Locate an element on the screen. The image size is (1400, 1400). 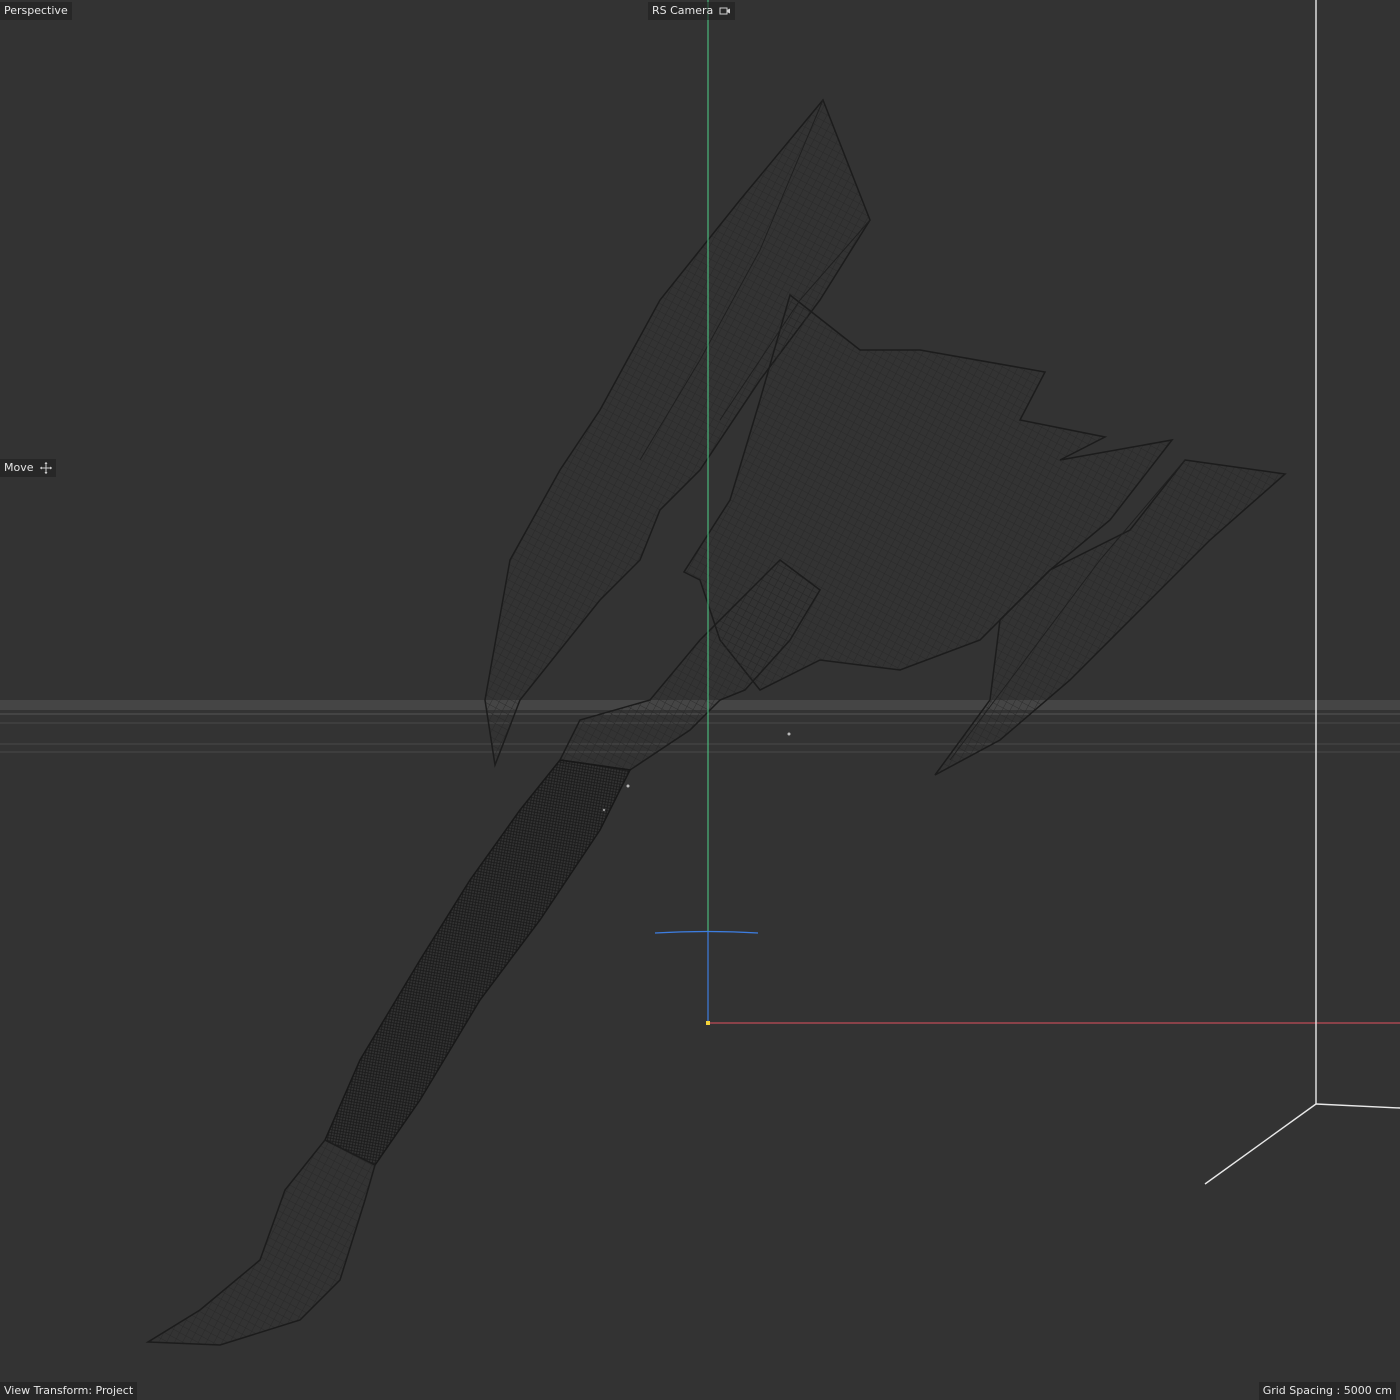
view-transform-label: View Transform: Project is located at coordinates (69, 1391).